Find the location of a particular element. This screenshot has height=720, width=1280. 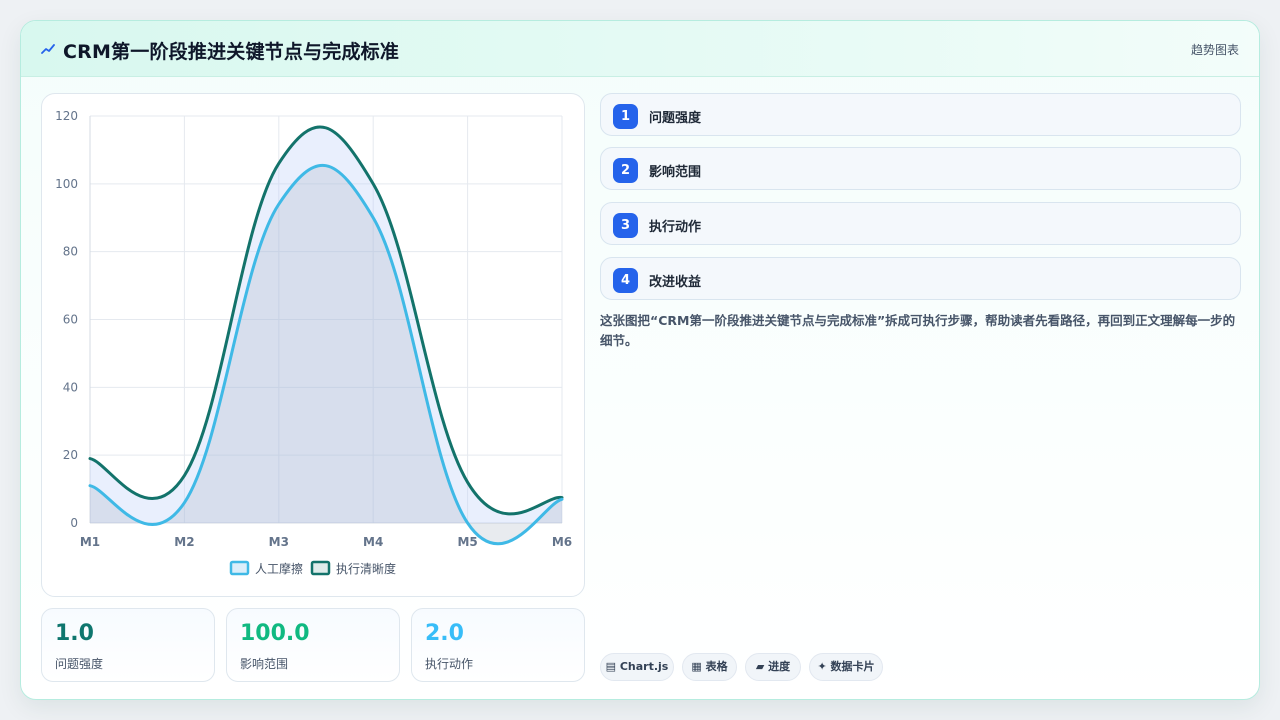

stat-card-3: 2.0 执行动作 is located at coordinates (498, 645).